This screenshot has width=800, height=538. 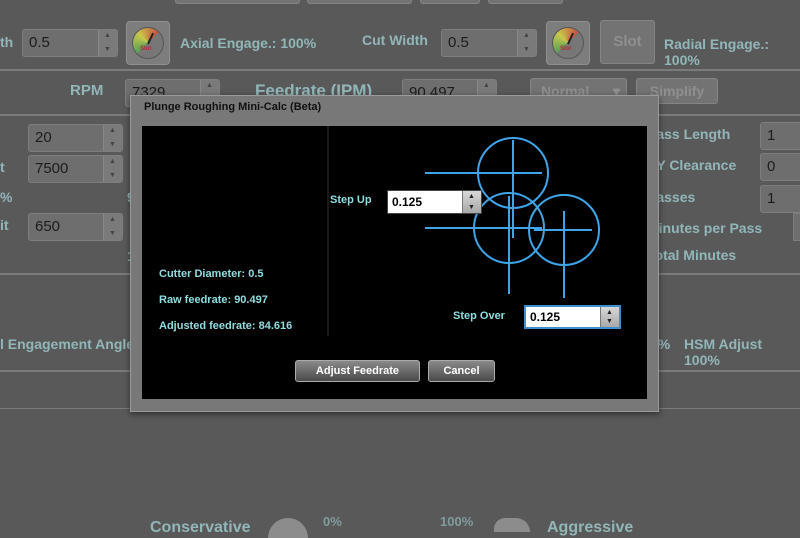 What do you see at coordinates (112, 138) in the screenshot?
I see `left-field-1-spinner` at bounding box center [112, 138].